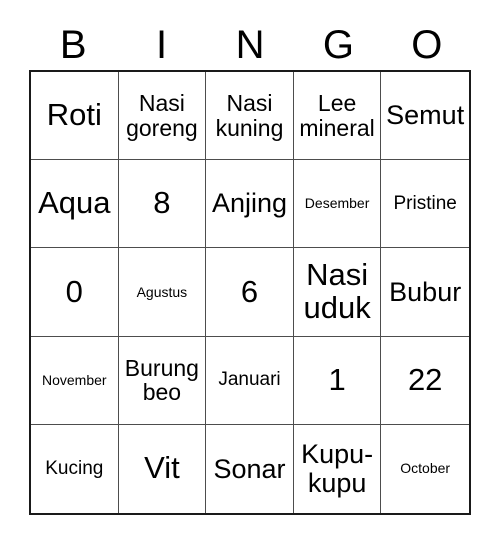  I want to click on bingo-header-letter-g: G, so click(338, 45).